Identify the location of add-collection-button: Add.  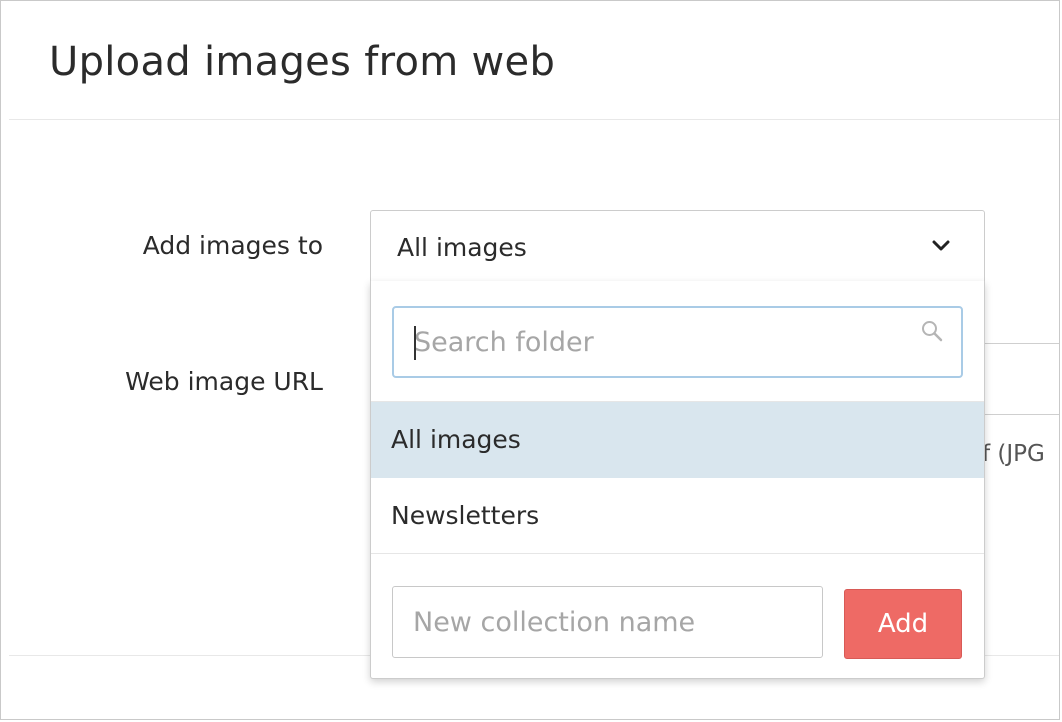
(903, 624).